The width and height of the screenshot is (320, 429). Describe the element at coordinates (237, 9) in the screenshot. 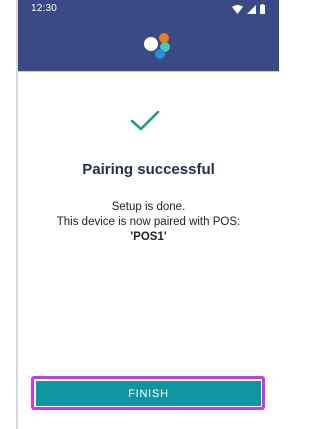

I see `wifi-icon` at that location.